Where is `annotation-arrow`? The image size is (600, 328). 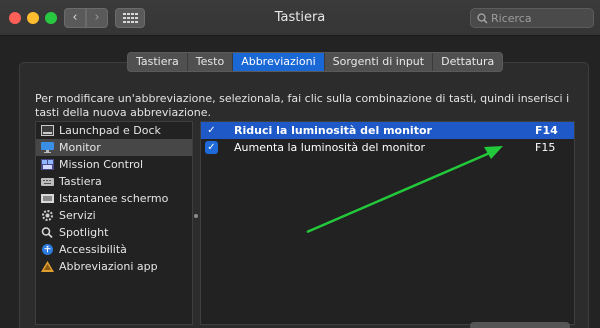 annotation-arrow is located at coordinates (404, 190).